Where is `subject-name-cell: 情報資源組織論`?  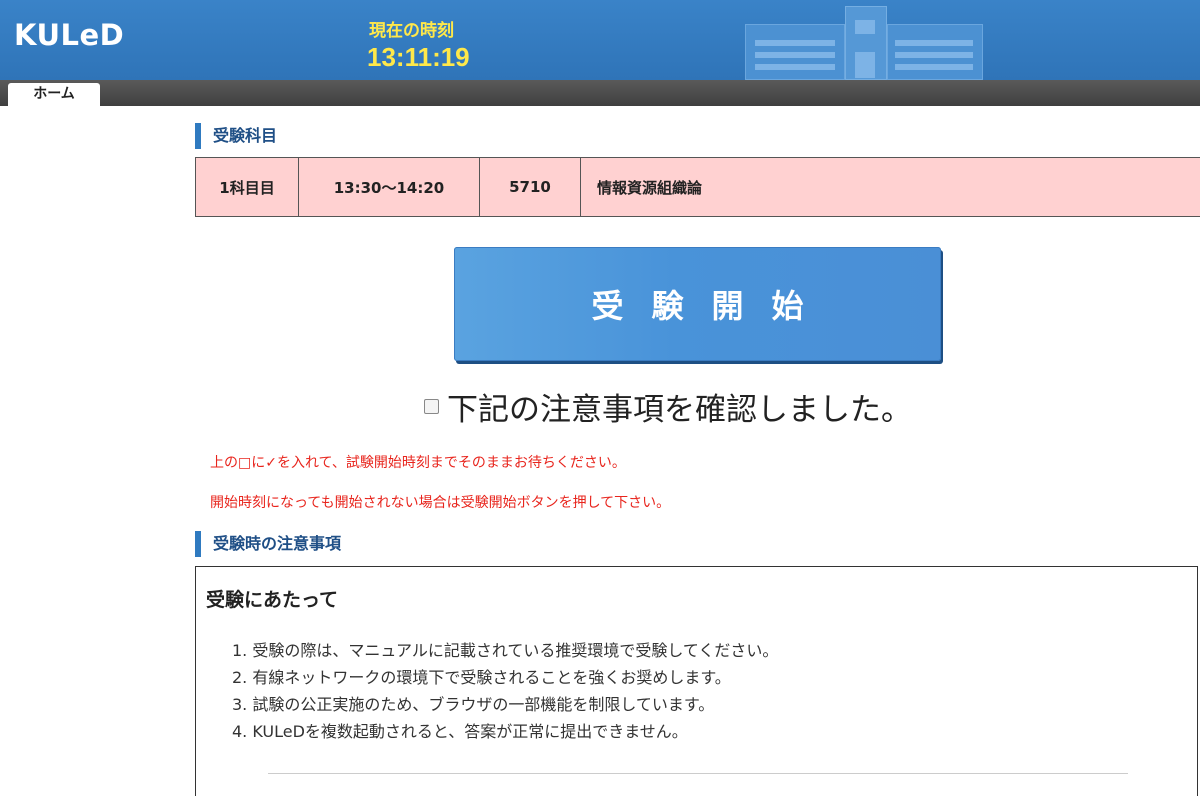 subject-name-cell: 情報資源組織論 is located at coordinates (890, 187).